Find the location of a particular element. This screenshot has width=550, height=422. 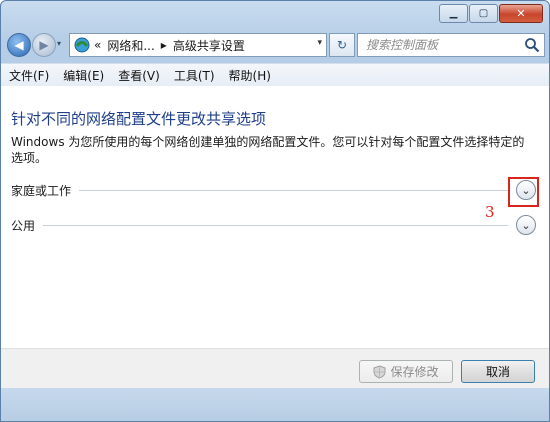

close-button: ✕ is located at coordinates (521, 13).